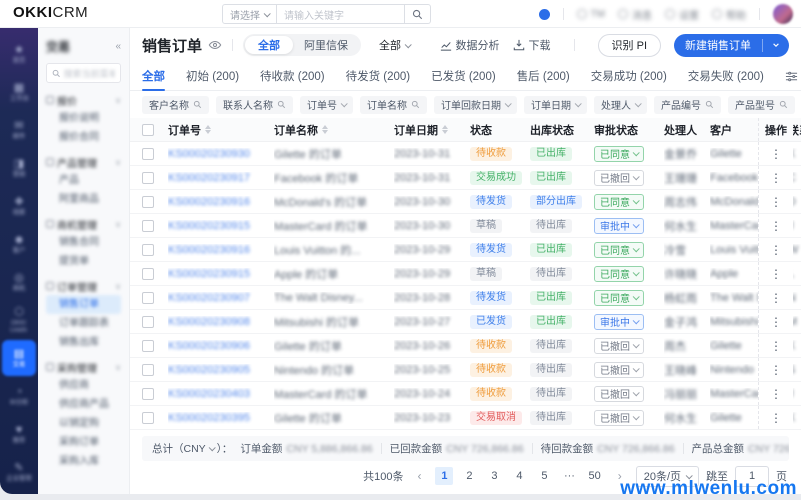 This screenshot has height=500, width=801. What do you see at coordinates (83, 118) in the screenshot?
I see `sidebar-item: 报价说明` at bounding box center [83, 118].